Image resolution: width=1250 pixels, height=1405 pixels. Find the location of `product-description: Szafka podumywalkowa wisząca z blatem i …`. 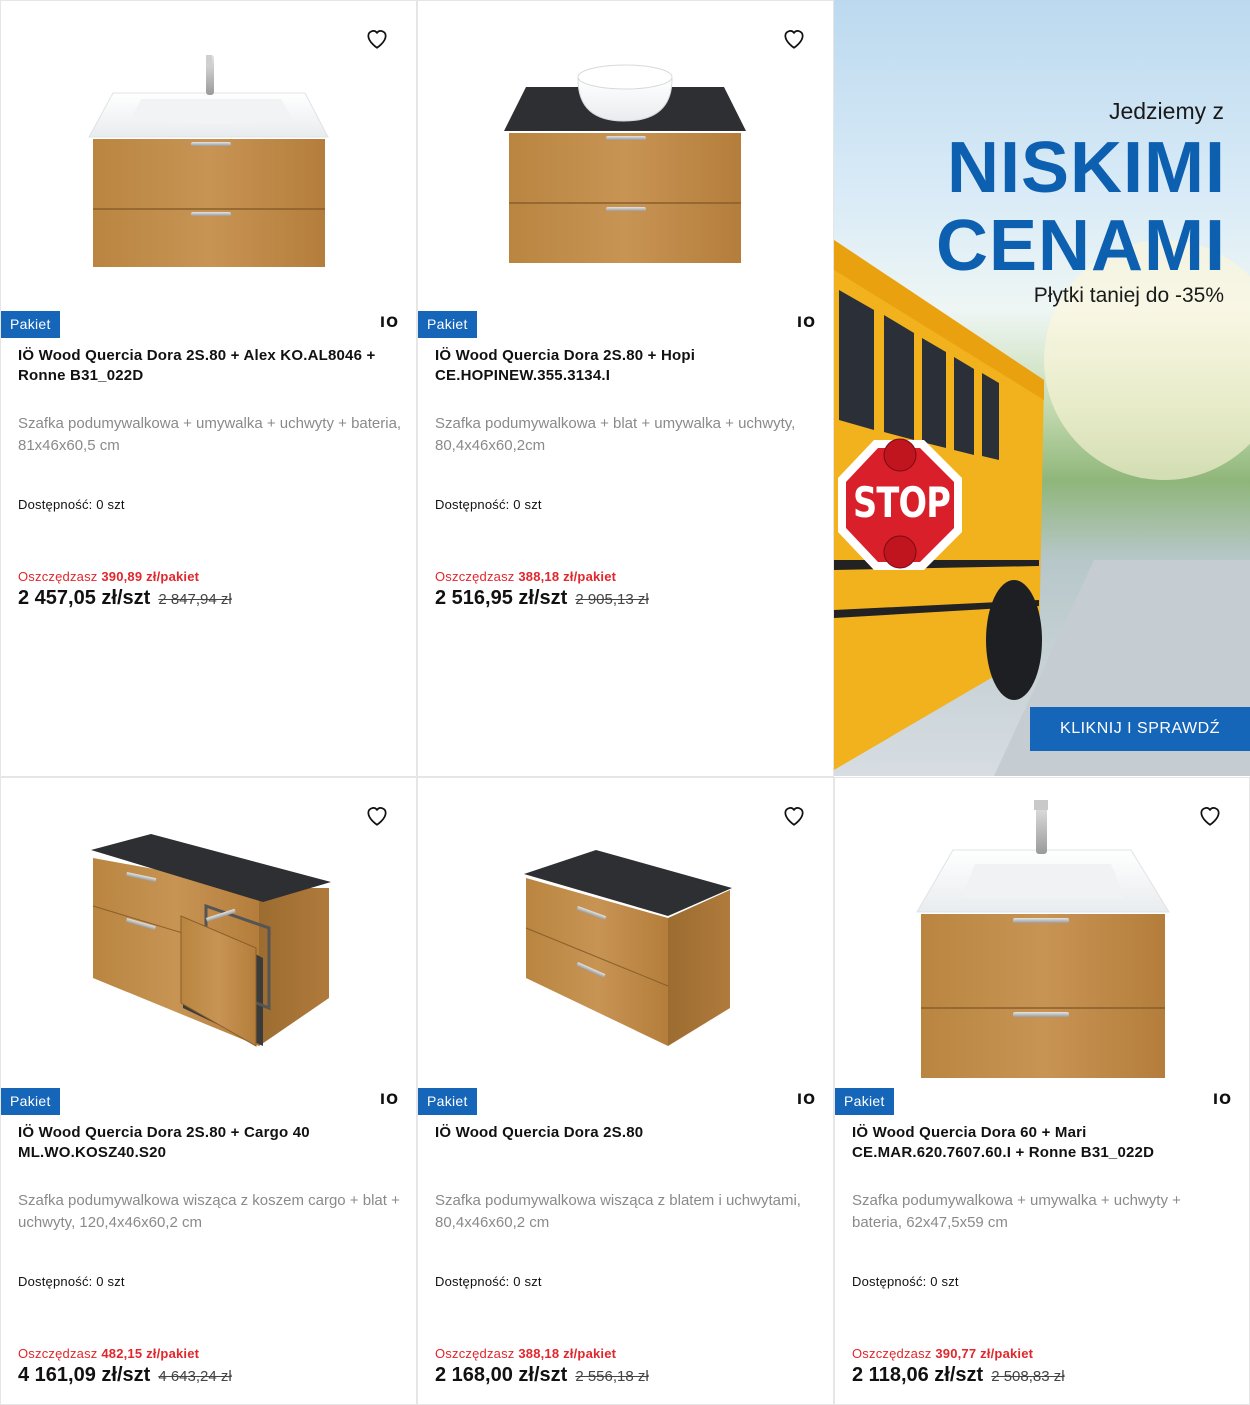

product-description: Szafka podumywalkowa wisząca z blatem i … is located at coordinates (618, 1211).